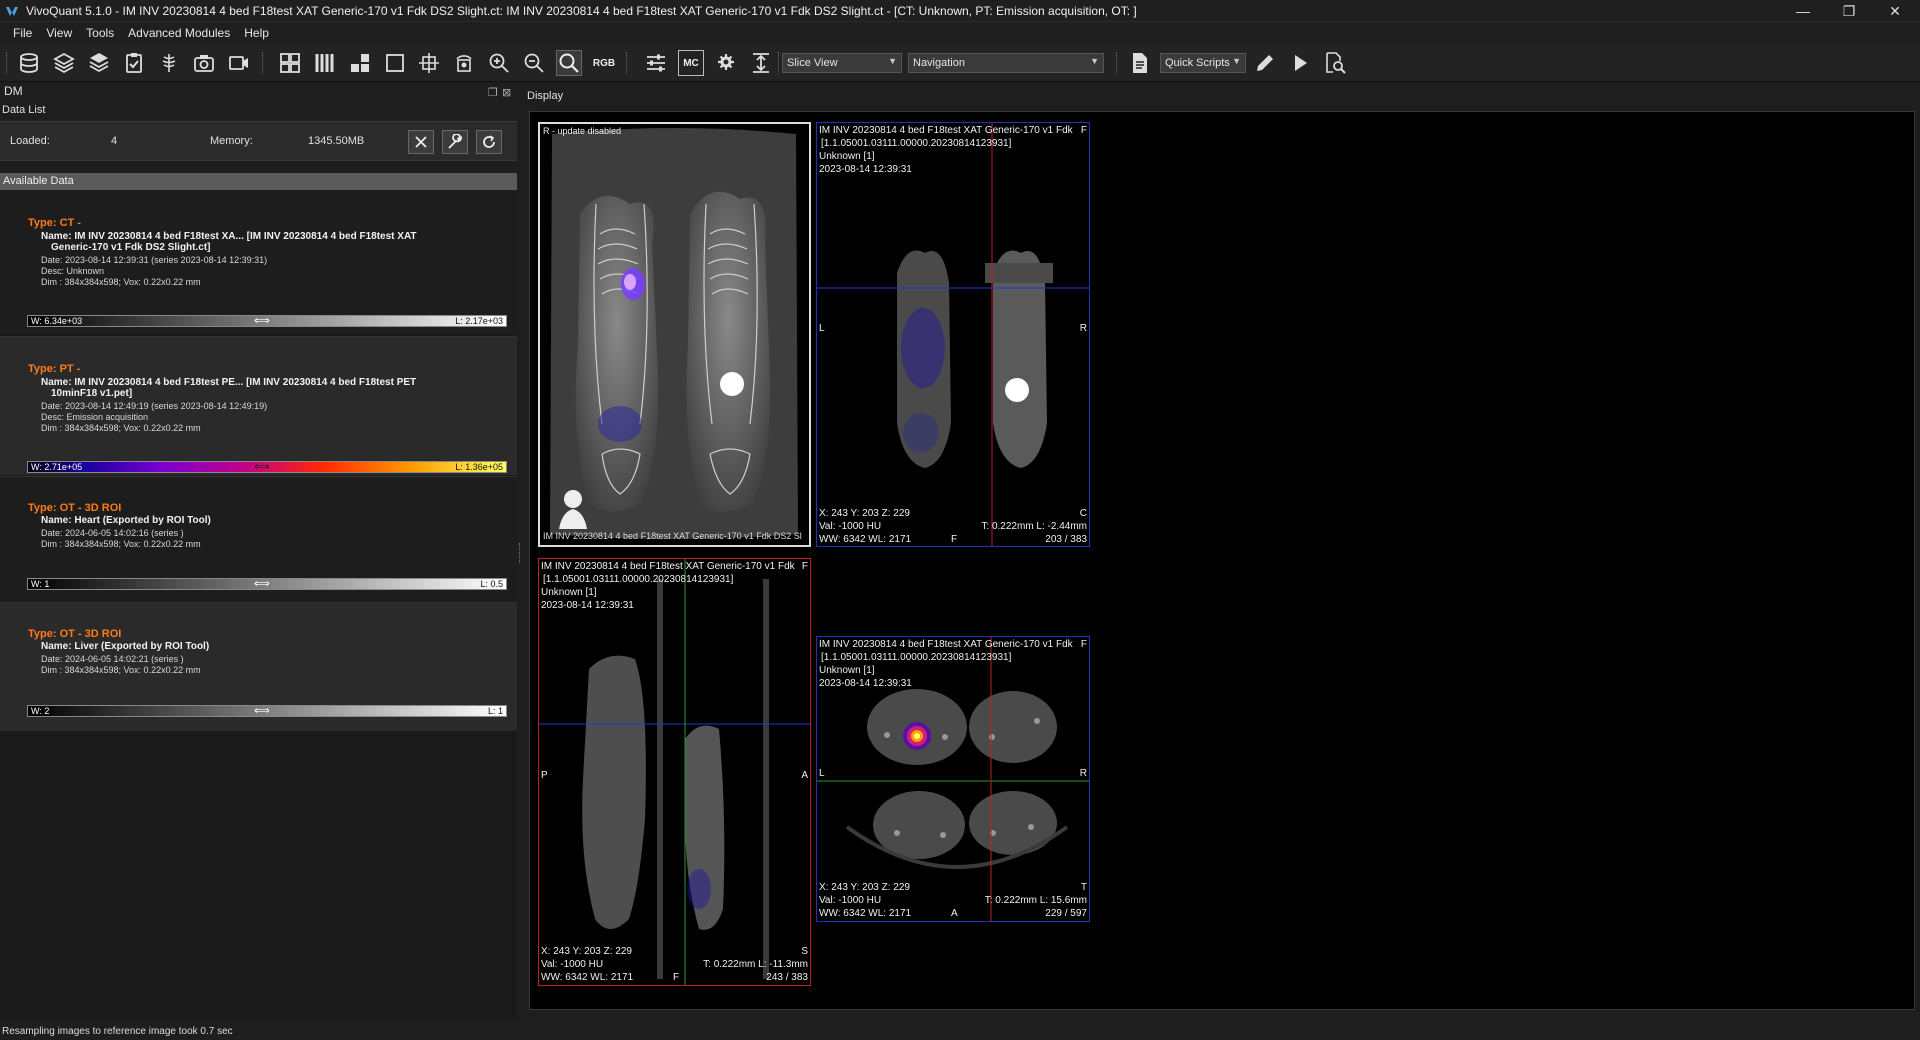 The height and width of the screenshot is (1040, 1920). I want to click on stack-layers-icon, so click(99, 63).